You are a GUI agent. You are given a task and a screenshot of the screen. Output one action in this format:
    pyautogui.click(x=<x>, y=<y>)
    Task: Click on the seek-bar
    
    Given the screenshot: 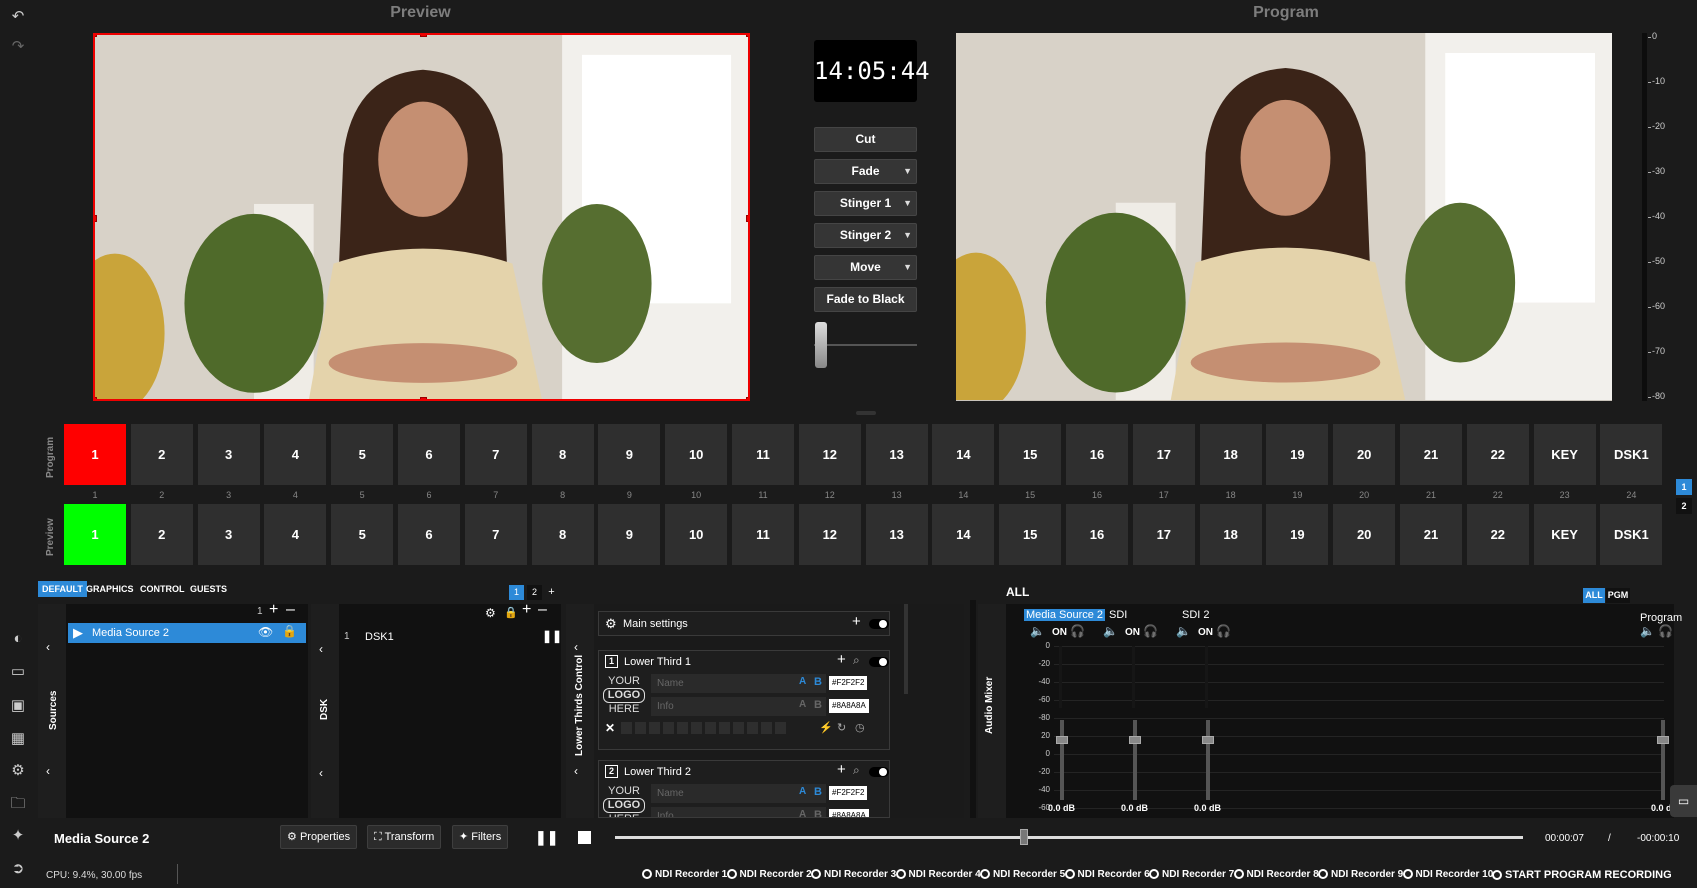 What is the action you would take?
    pyautogui.click(x=1069, y=837)
    